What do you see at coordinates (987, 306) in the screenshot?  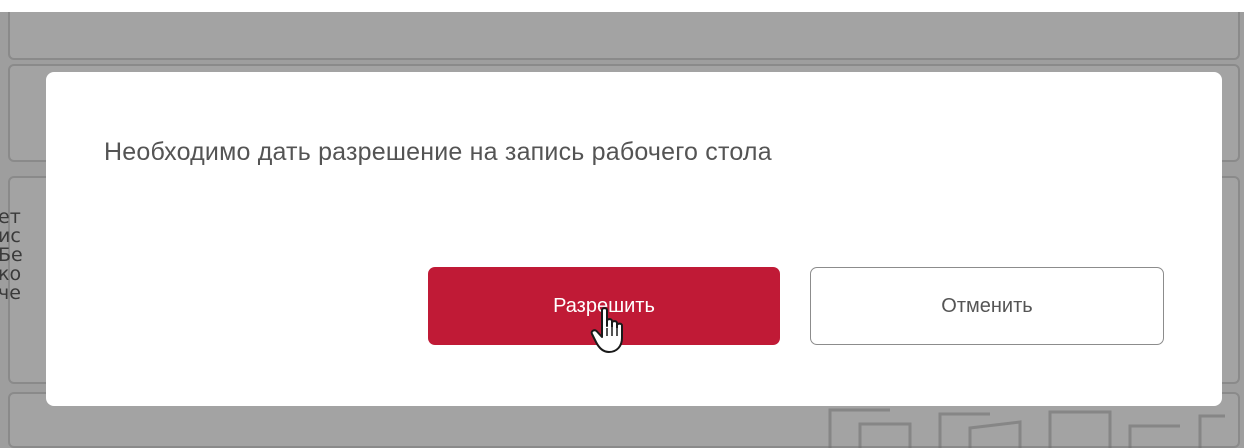 I see `cancel-button: Отменить` at bounding box center [987, 306].